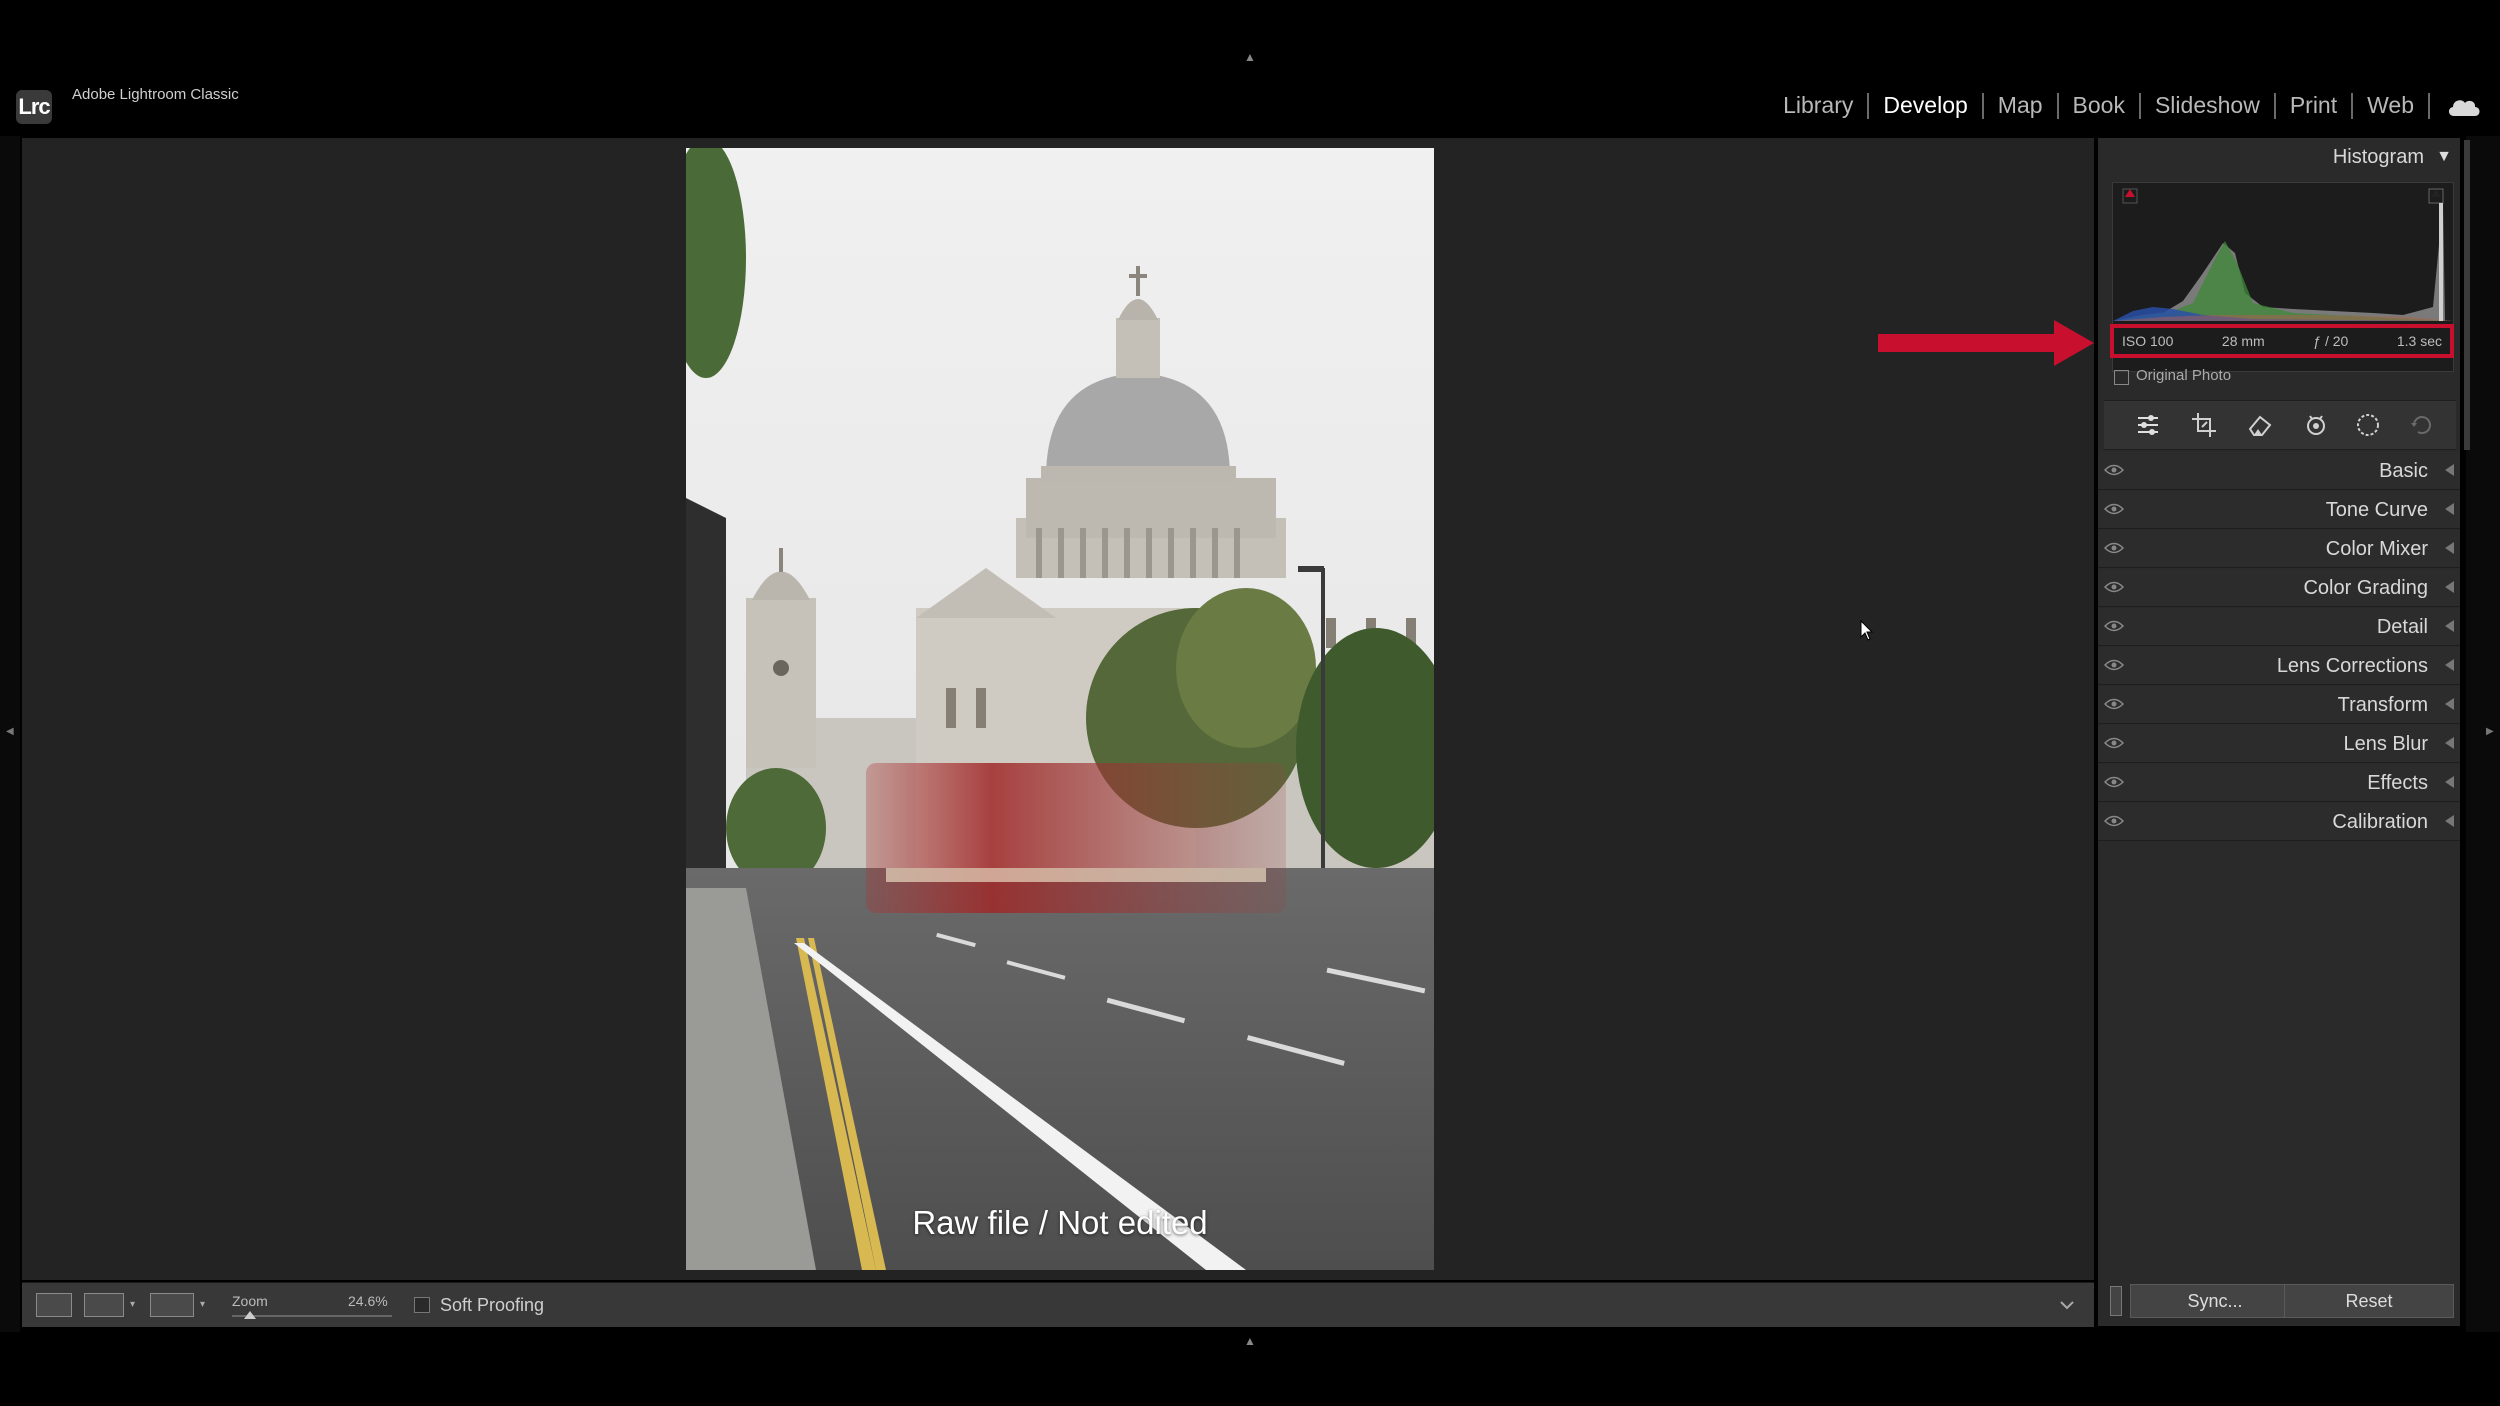 This screenshot has height=1406, width=2500. What do you see at coordinates (2376, 510) in the screenshot?
I see `panel-name: Tone Curve` at bounding box center [2376, 510].